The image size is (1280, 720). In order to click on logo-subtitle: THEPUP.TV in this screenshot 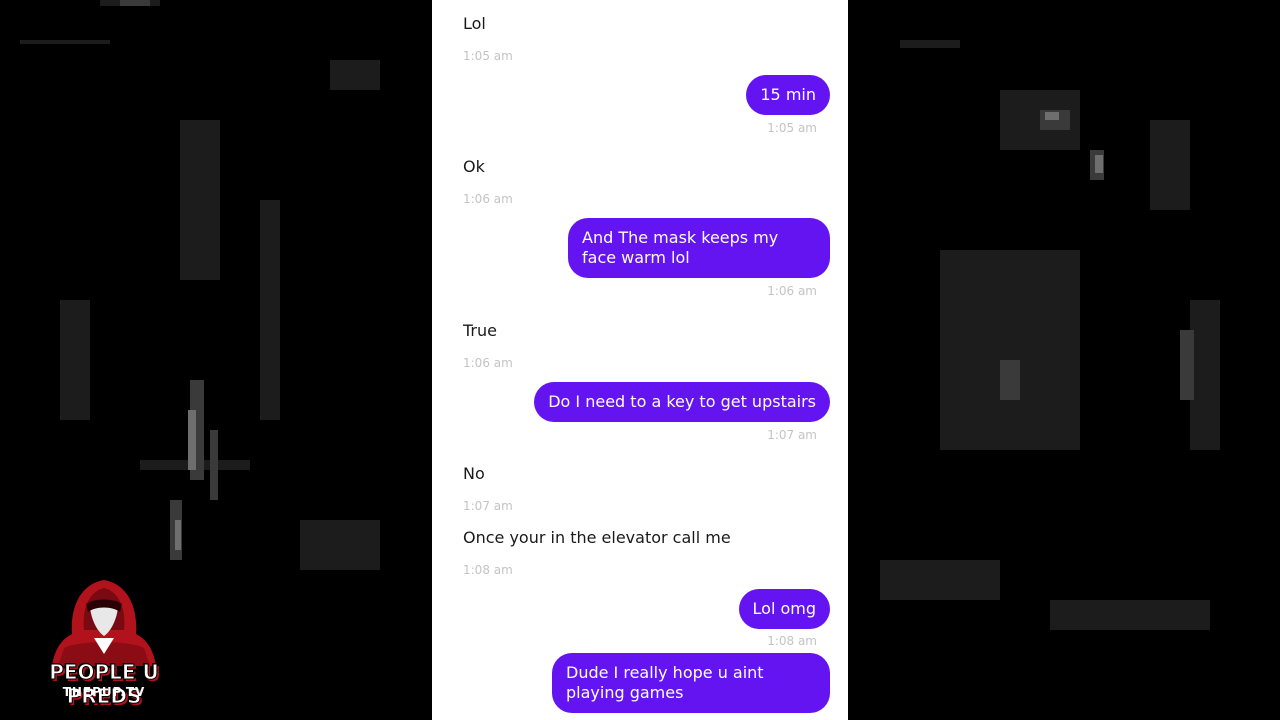, I will do `click(104, 692)`.